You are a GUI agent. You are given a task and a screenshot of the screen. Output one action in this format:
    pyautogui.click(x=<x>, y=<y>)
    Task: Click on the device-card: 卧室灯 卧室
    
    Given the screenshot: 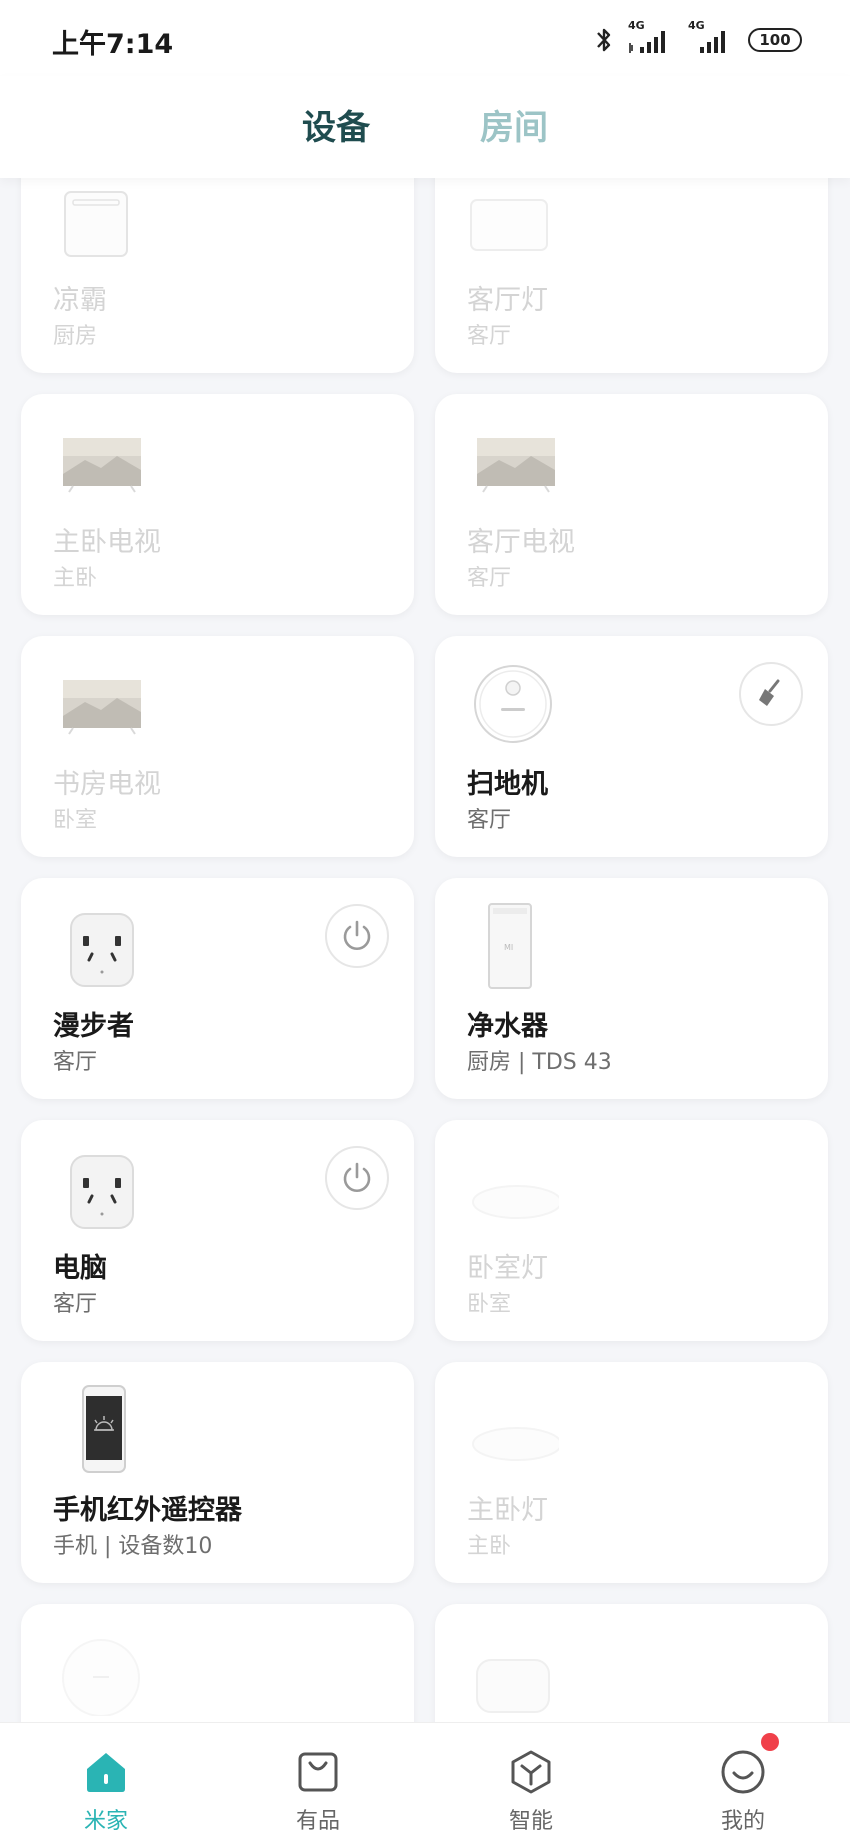 What is the action you would take?
    pyautogui.click(x=631, y=1230)
    